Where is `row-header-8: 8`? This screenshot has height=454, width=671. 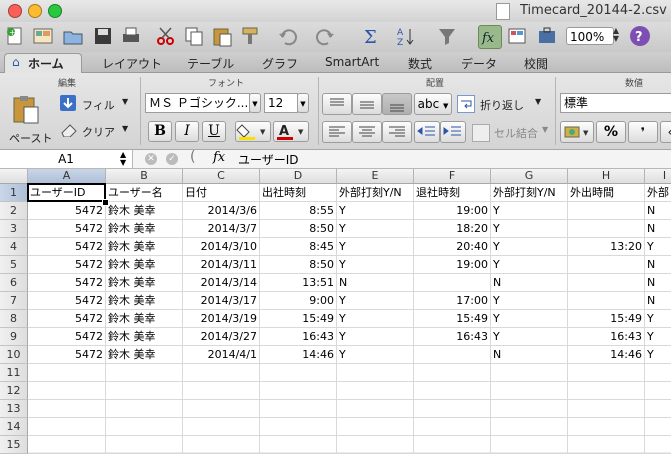 row-header-8: 8 is located at coordinates (14, 319).